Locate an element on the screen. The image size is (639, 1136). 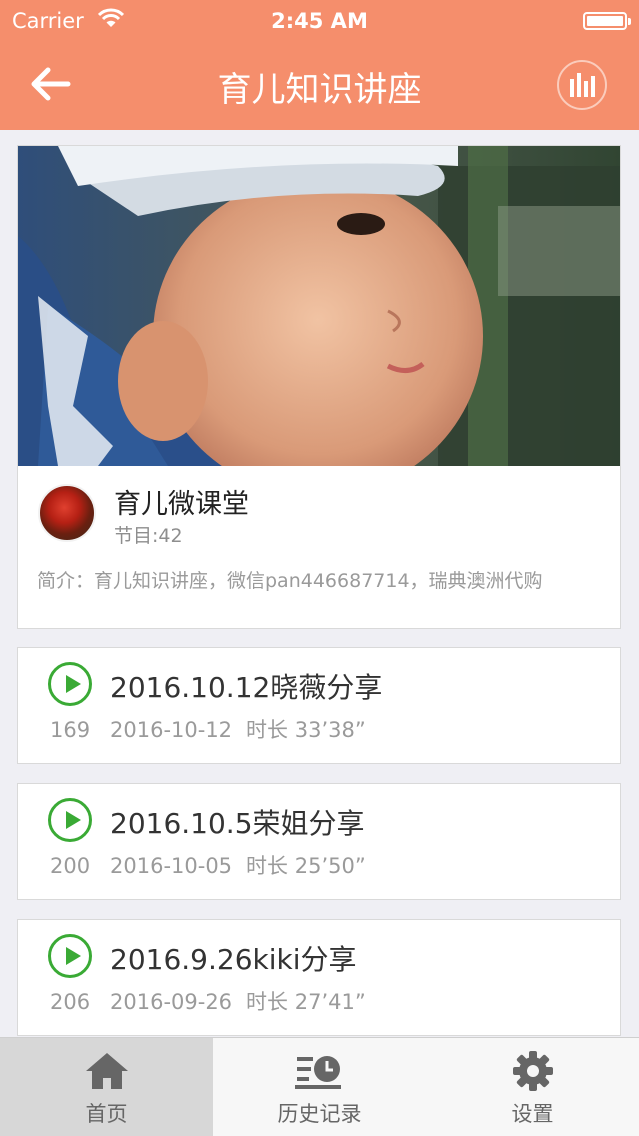
track-meta: 169 2016-10-12 时长 33’38” is located at coordinates (208, 729).